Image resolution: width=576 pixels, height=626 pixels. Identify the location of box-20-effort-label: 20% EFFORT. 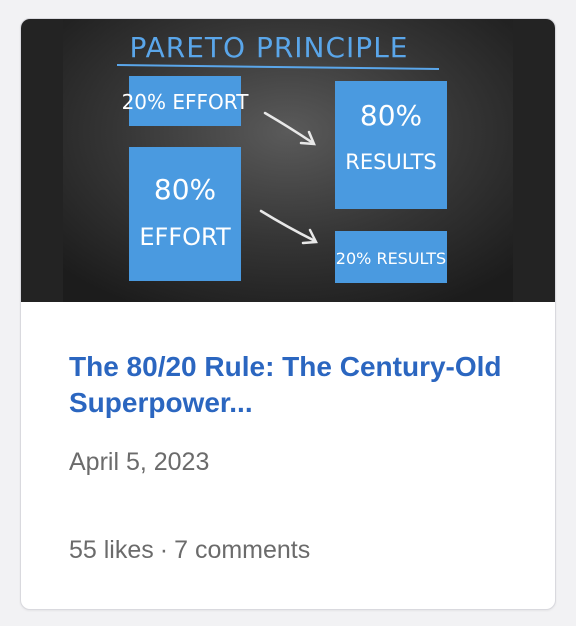
(186, 102).